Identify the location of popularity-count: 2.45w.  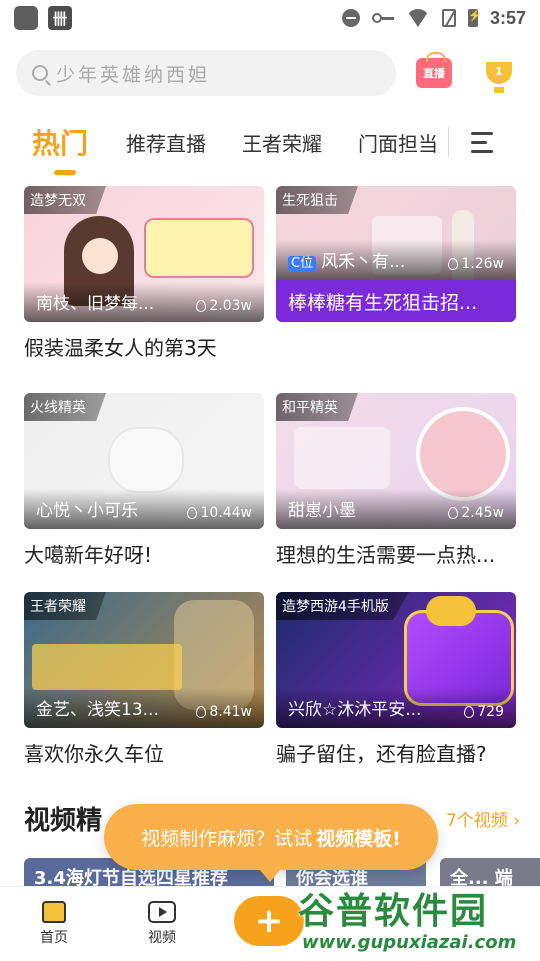
(482, 513).